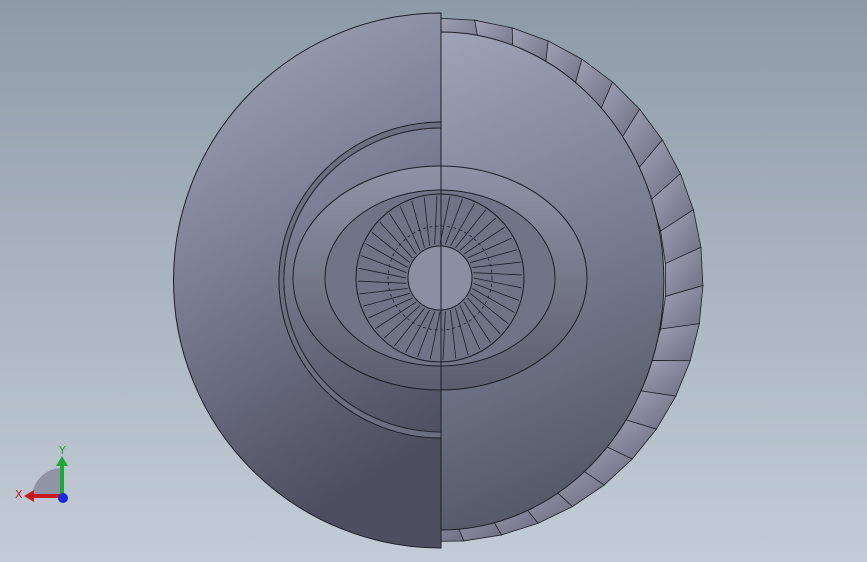 The width and height of the screenshot is (867, 562). I want to click on y-axis-label: Y, so click(62, 450).